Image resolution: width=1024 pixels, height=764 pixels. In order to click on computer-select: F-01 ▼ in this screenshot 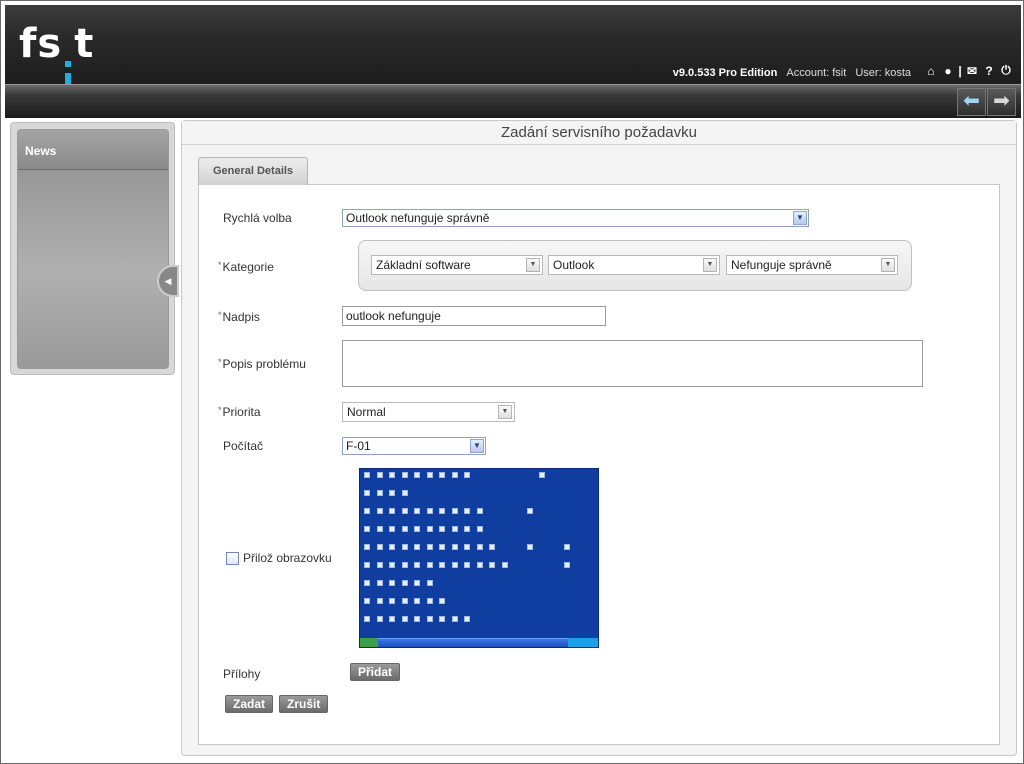, I will do `click(414, 446)`.